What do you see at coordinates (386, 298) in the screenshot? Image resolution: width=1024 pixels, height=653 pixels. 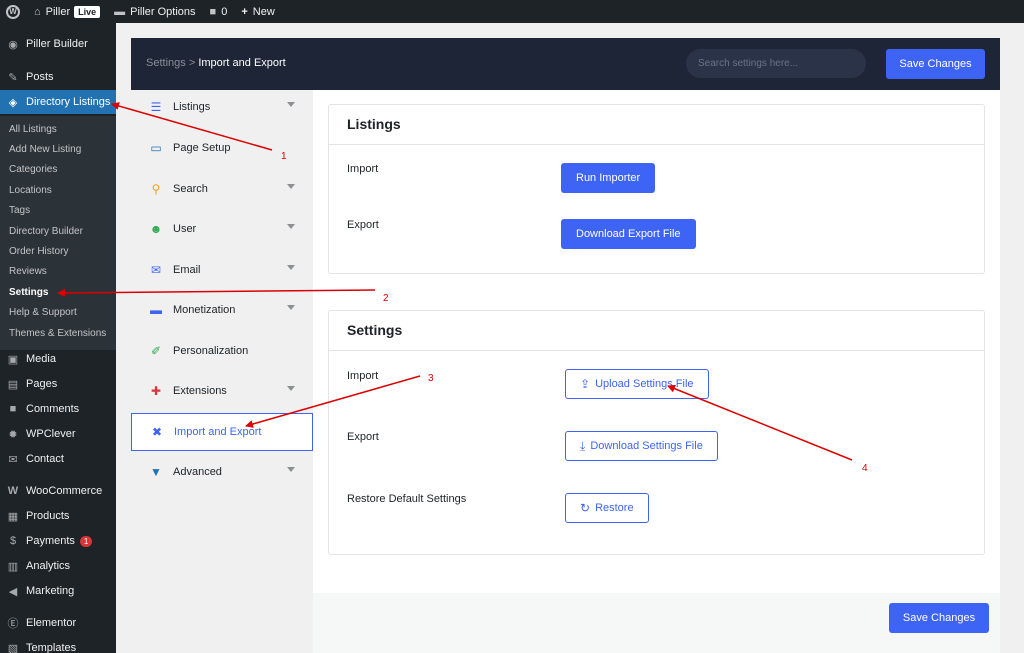 I see `annotation-number-2: 2` at bounding box center [386, 298].